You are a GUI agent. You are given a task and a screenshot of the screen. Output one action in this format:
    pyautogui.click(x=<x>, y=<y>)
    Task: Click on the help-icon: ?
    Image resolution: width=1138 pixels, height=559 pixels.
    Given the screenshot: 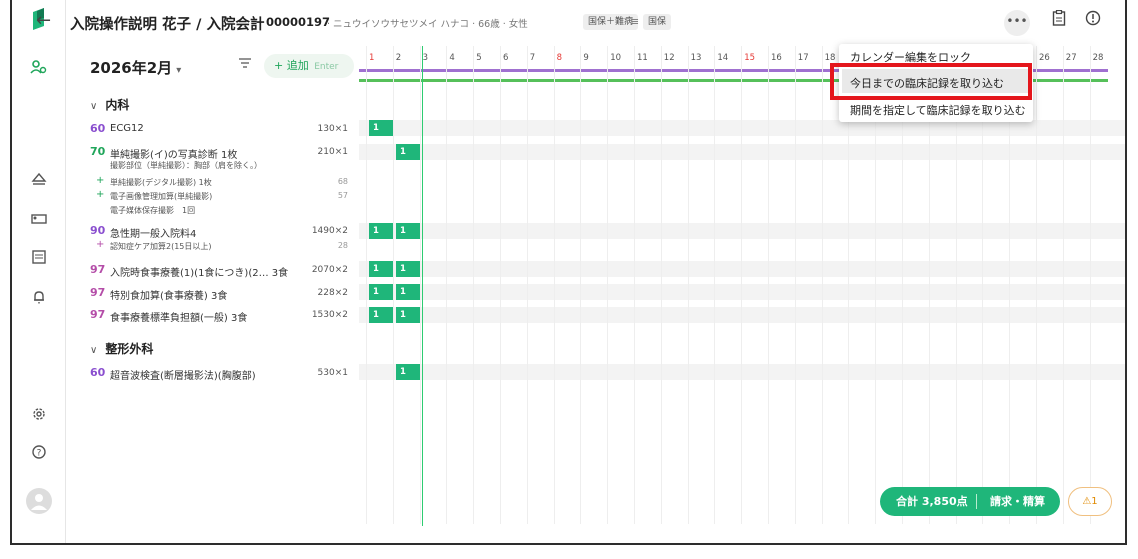 What is the action you would take?
    pyautogui.click(x=39, y=452)
    